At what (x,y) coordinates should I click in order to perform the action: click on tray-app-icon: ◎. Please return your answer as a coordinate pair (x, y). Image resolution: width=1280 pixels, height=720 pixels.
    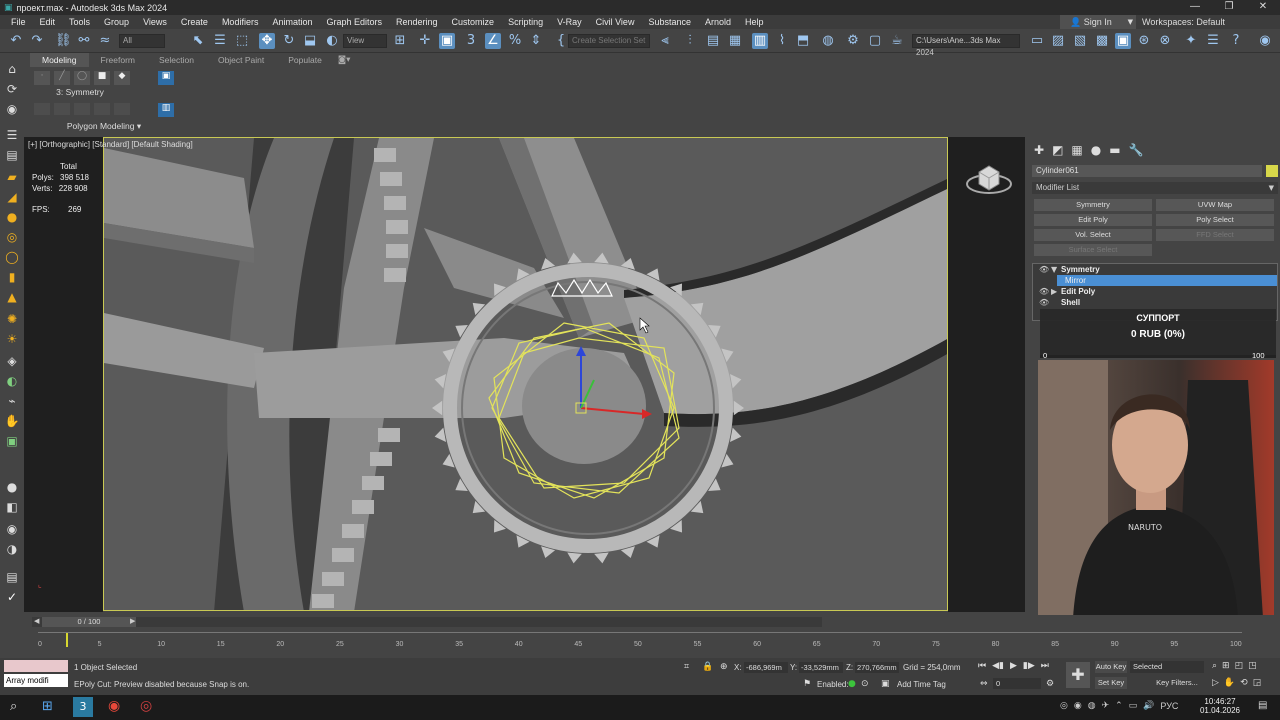
    Looking at the image, I should click on (1064, 706).